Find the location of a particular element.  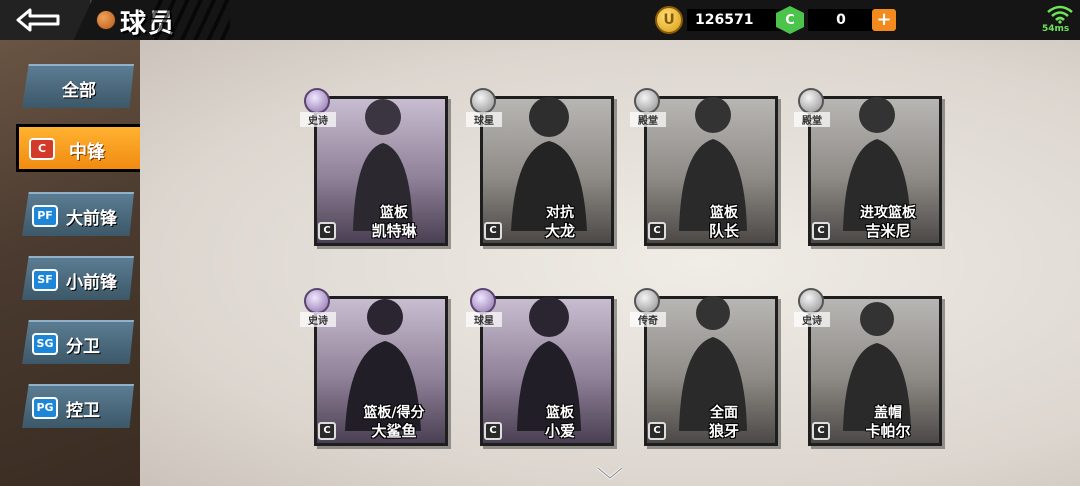

player-name: 队长 is located at coordinates (723, 231).